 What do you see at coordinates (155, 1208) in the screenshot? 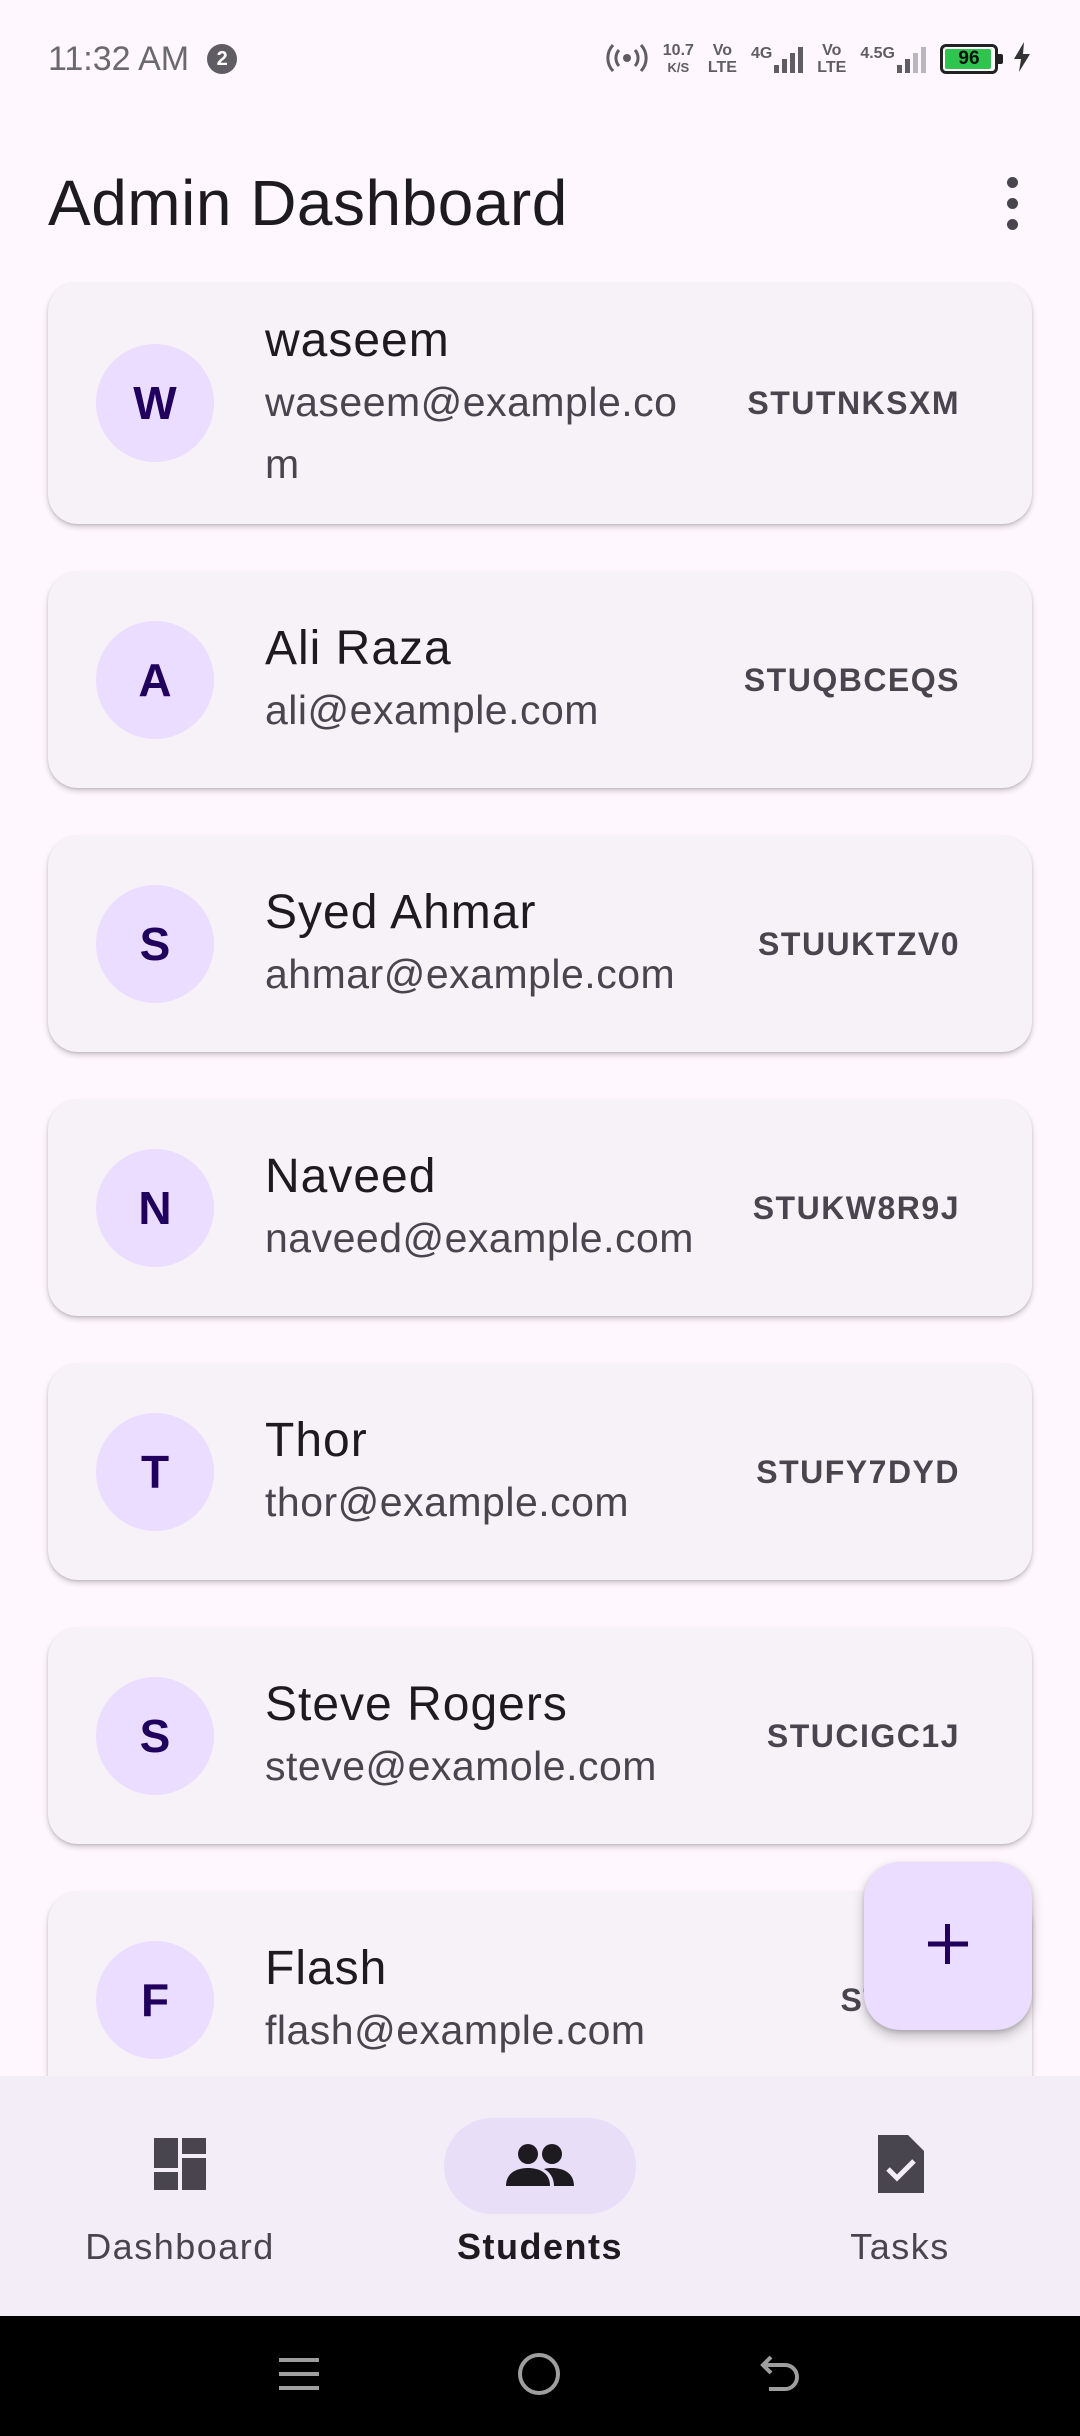
I see `avatar: N` at bounding box center [155, 1208].